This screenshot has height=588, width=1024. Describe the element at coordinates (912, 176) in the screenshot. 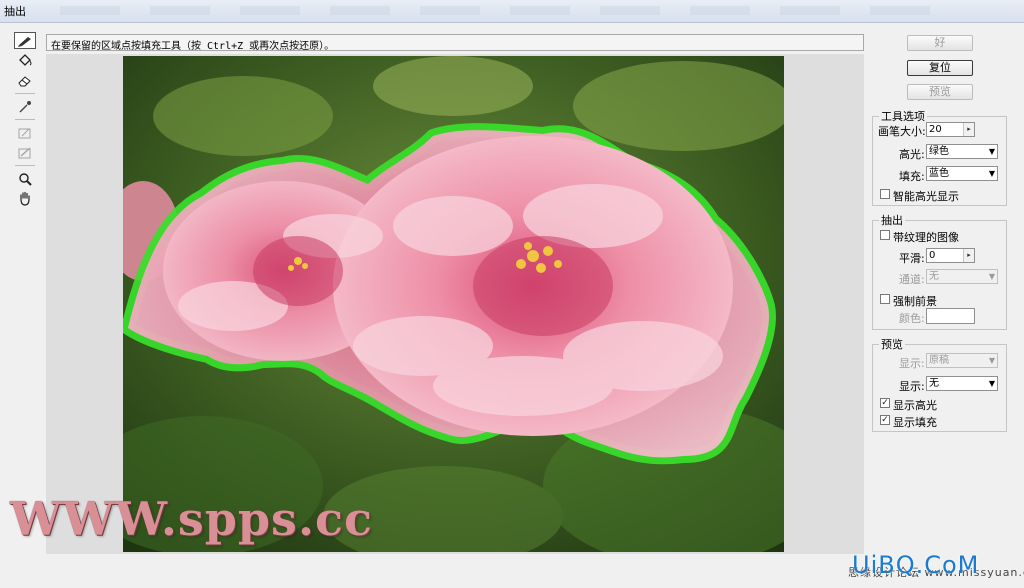

I see `fill-label: 填充:` at that location.